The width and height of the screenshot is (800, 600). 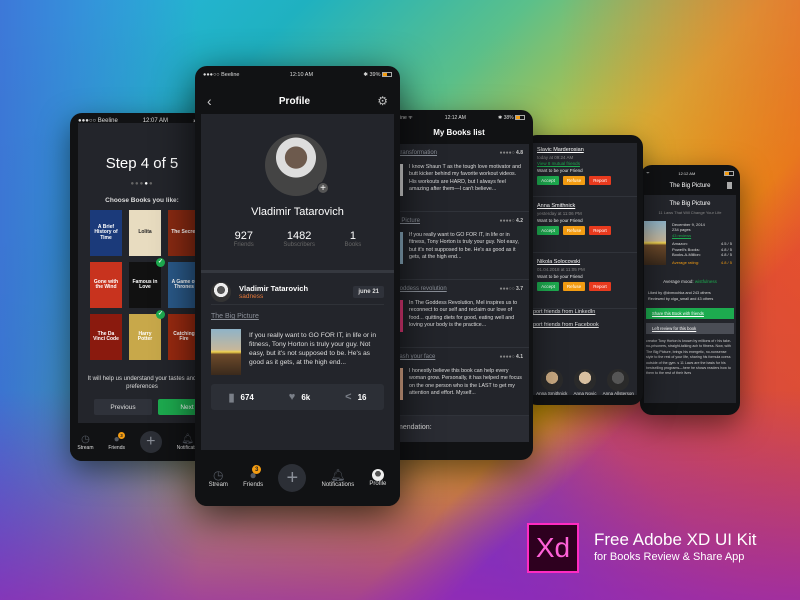 What do you see at coordinates (352, 236) in the screenshot?
I see `stat-value: 1` at bounding box center [352, 236].